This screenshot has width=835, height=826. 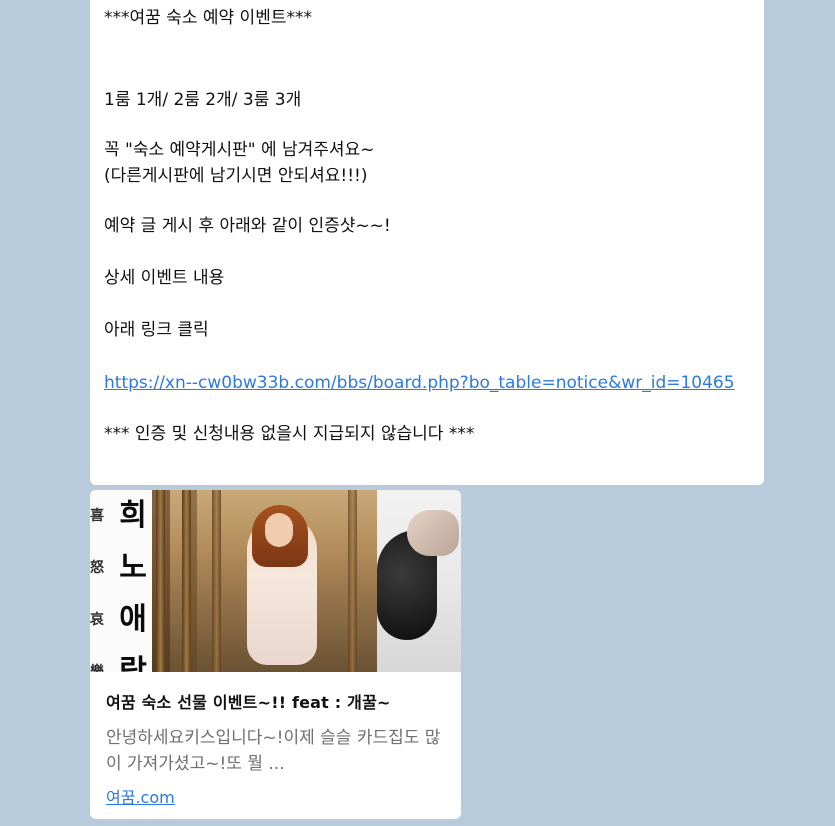 What do you see at coordinates (133, 567) in the screenshot?
I see `calligraphy-char: 노` at bounding box center [133, 567].